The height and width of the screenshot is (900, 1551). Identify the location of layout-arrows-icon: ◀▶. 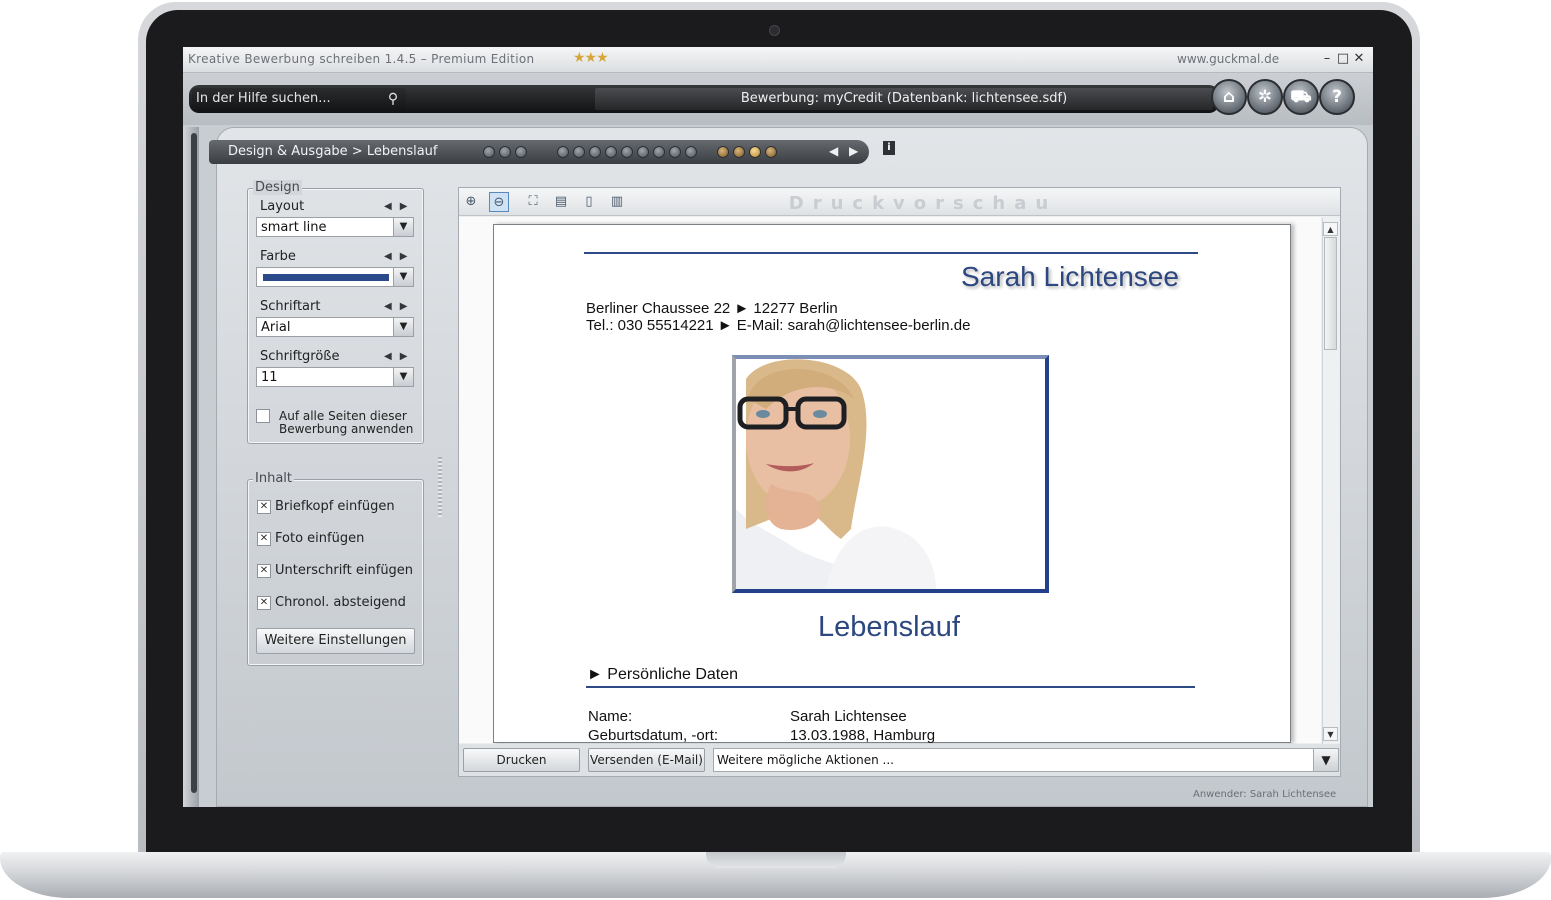
(399, 206).